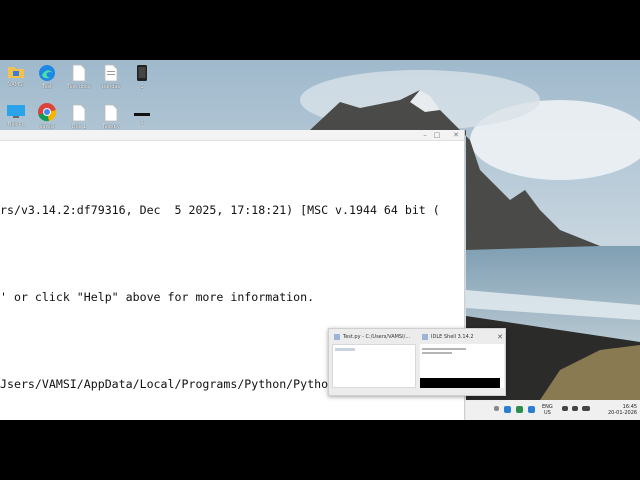  Describe the element at coordinates (507, 409) in the screenshot. I see `cloud-icon` at that location.